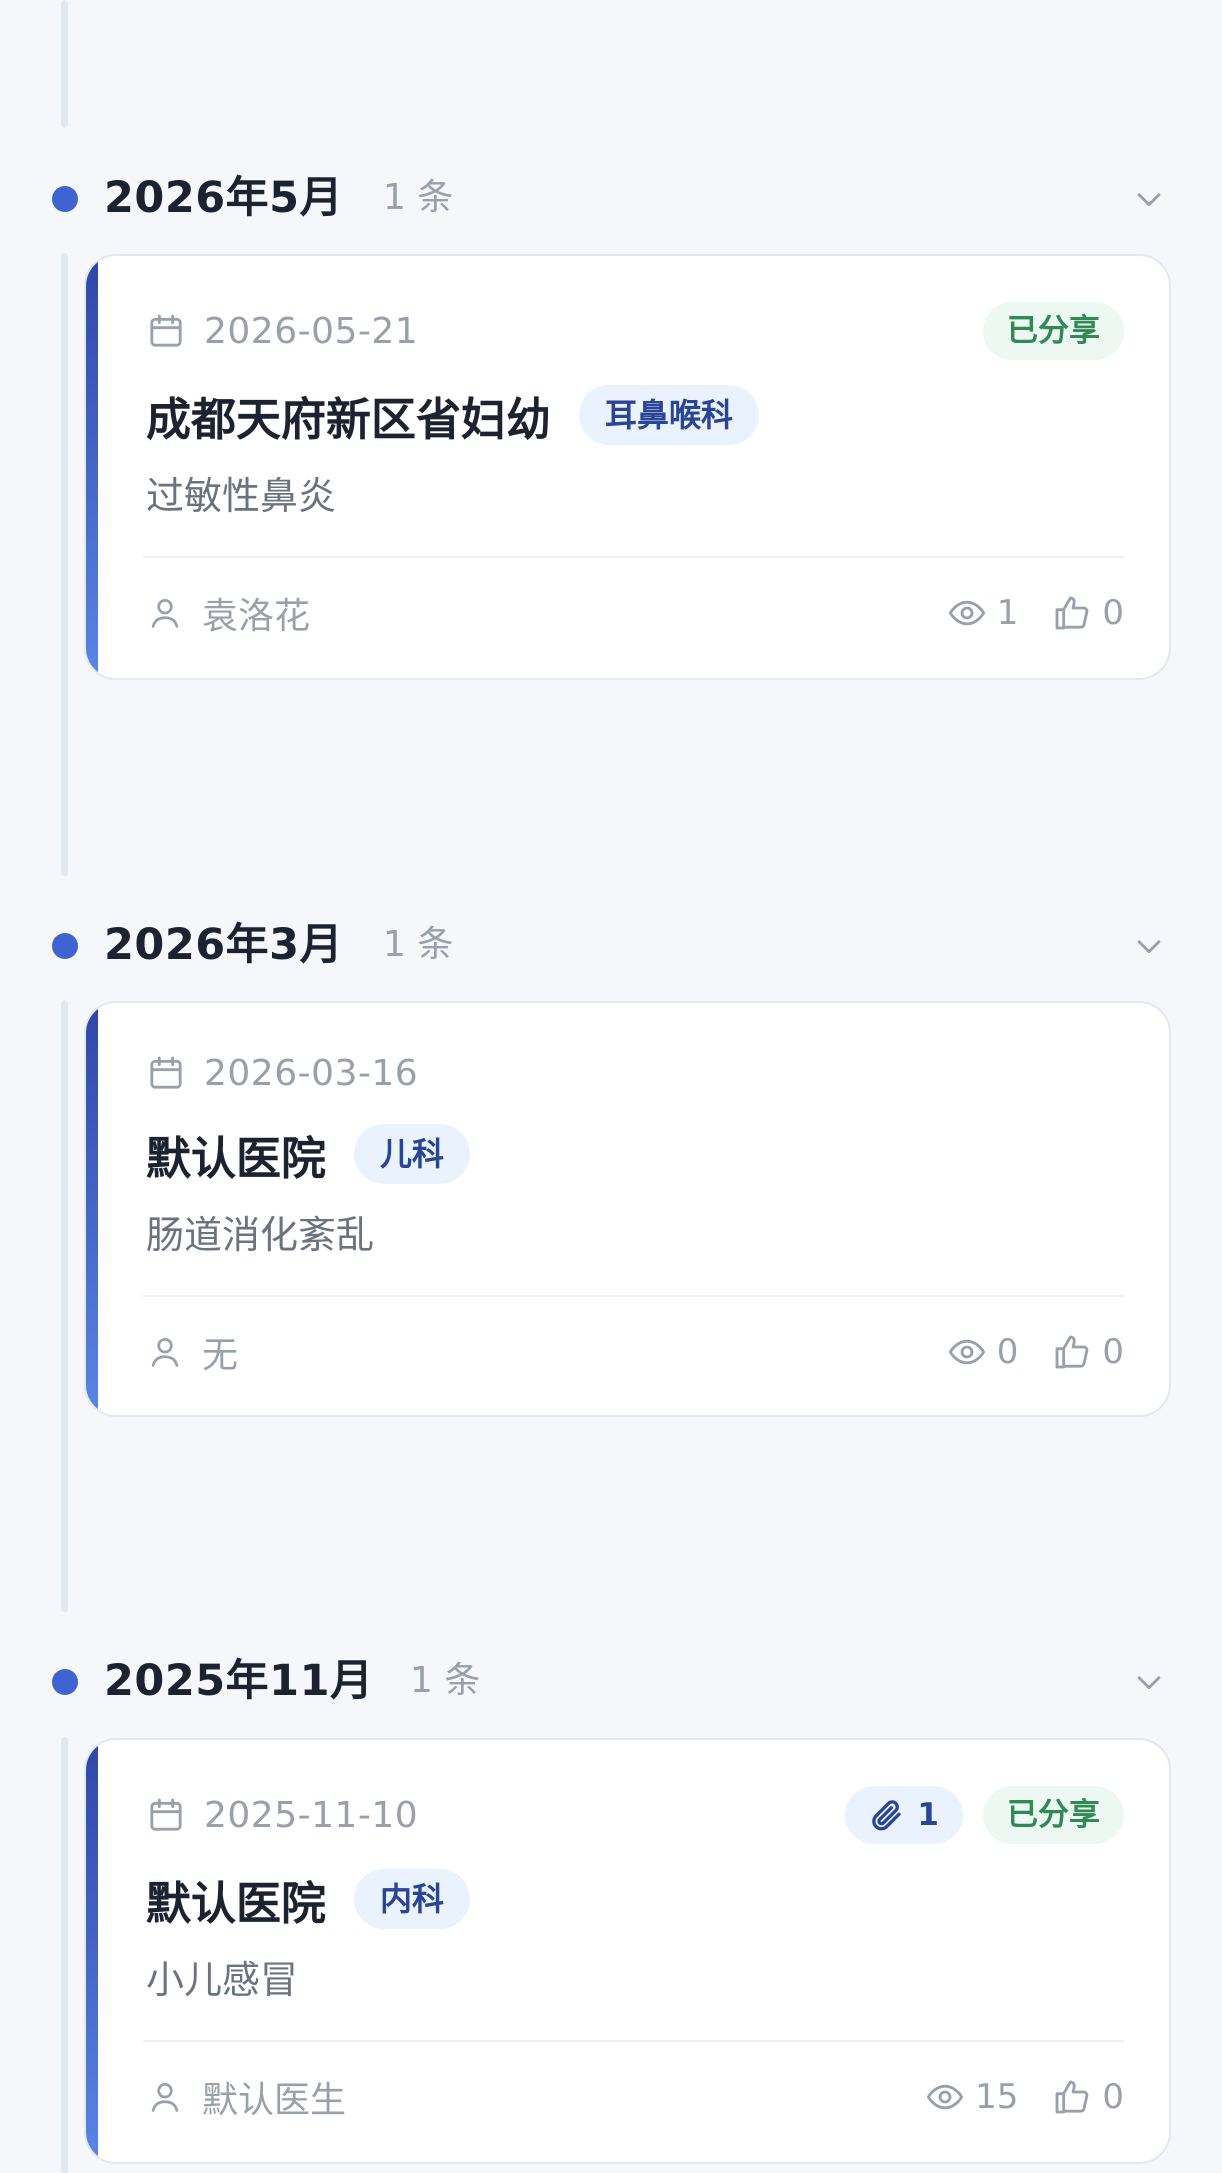 The width and height of the screenshot is (1222, 2173). I want to click on month-title: 2025年11月, so click(239, 1681).